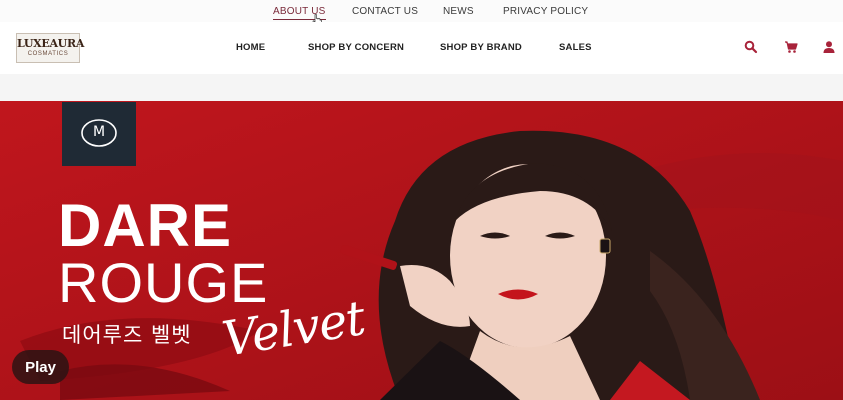 The image size is (843, 400). Describe the element at coordinates (250, 47) in the screenshot. I see `nav-home: HOME` at that location.